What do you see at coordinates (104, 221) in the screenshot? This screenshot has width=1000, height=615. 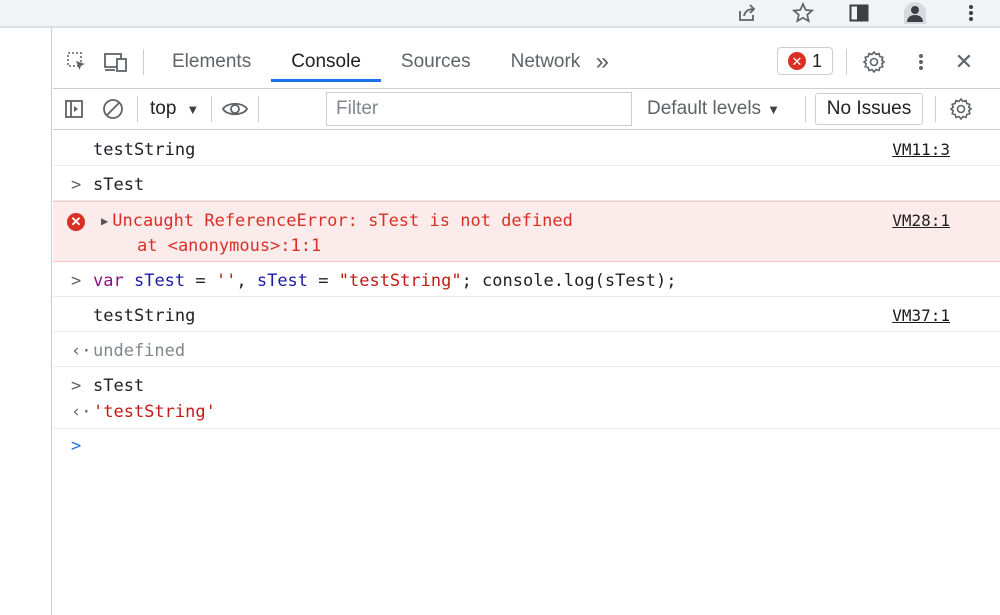 I see `expand-triangle-icon: ▶` at bounding box center [104, 221].